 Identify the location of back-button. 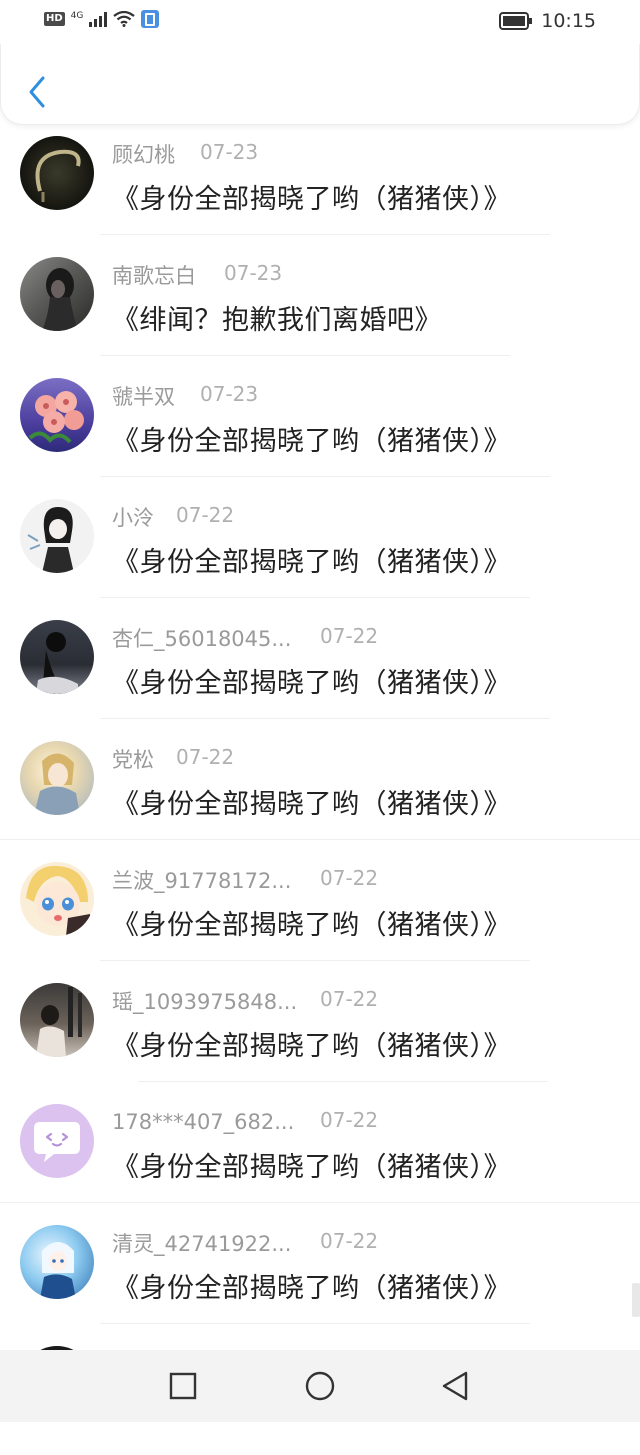
(37, 92).